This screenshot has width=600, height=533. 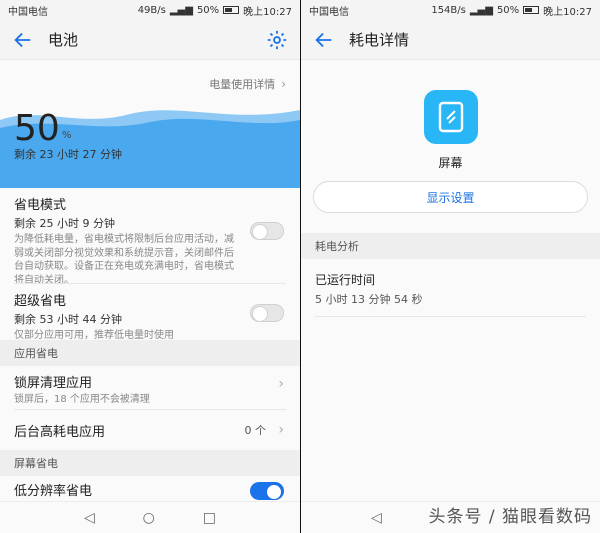 What do you see at coordinates (150, 388) in the screenshot?
I see `lockscreen-clean-row: 锁屏清理应用 锁屏后，18 个应用不会被清理 ›` at bounding box center [150, 388].